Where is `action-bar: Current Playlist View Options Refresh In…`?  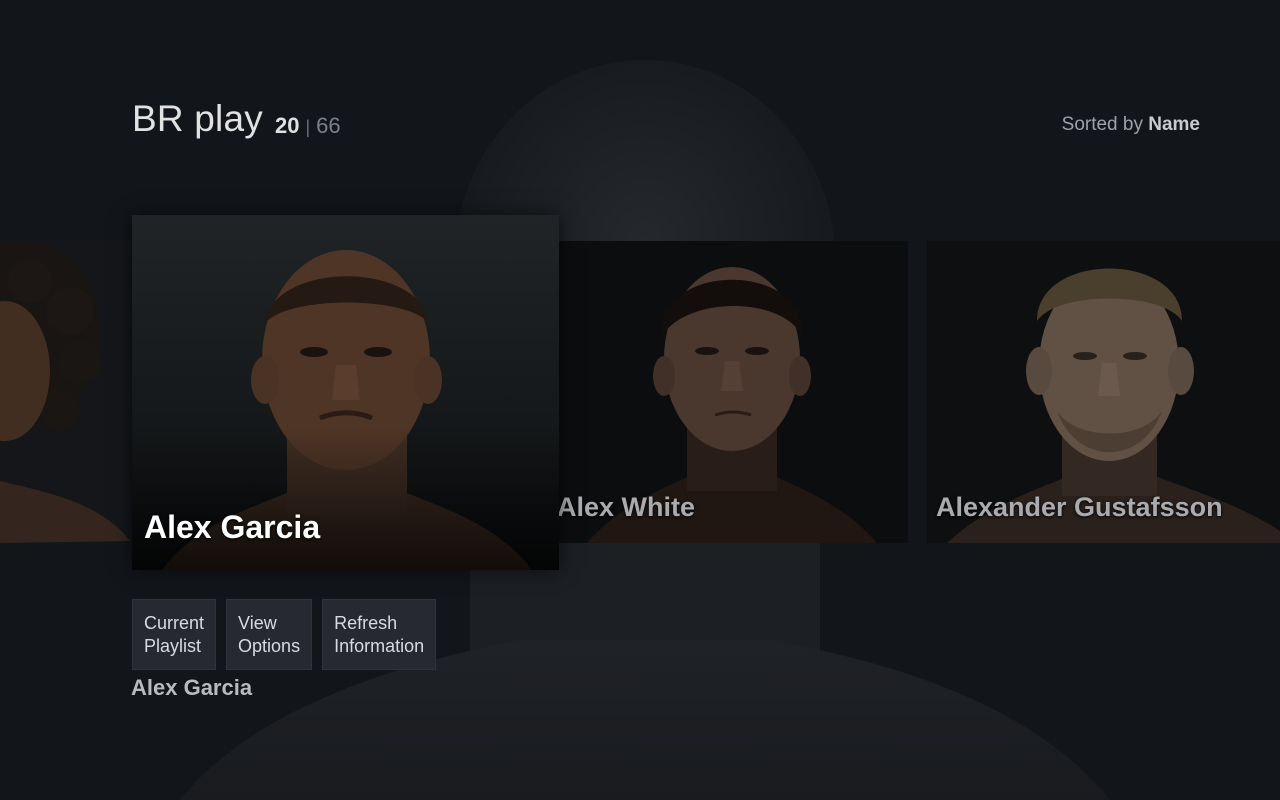
action-bar: Current Playlist View Options Refresh In… is located at coordinates (284, 634).